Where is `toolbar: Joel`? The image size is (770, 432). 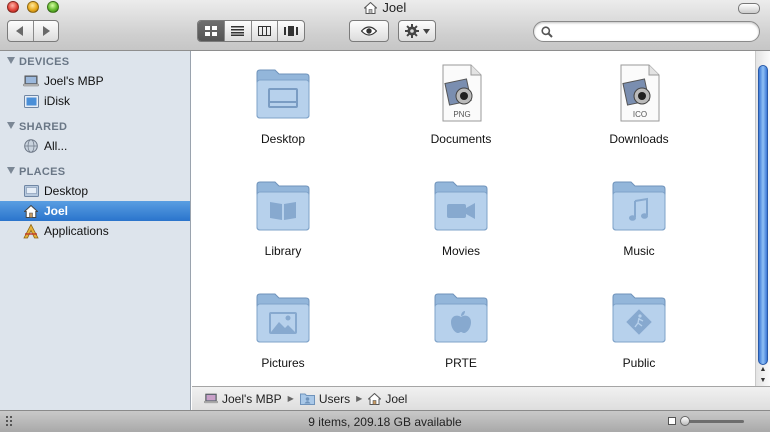 toolbar: Joel is located at coordinates (385, 25).